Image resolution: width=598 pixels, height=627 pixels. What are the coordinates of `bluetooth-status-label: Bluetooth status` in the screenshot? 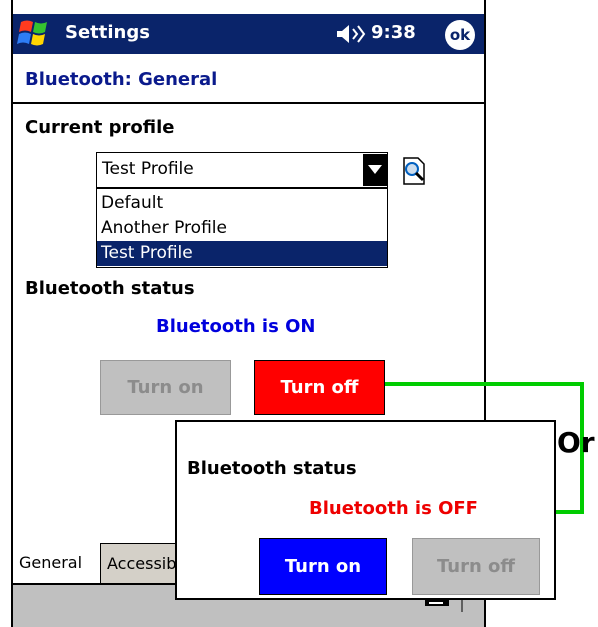 It's located at (272, 468).